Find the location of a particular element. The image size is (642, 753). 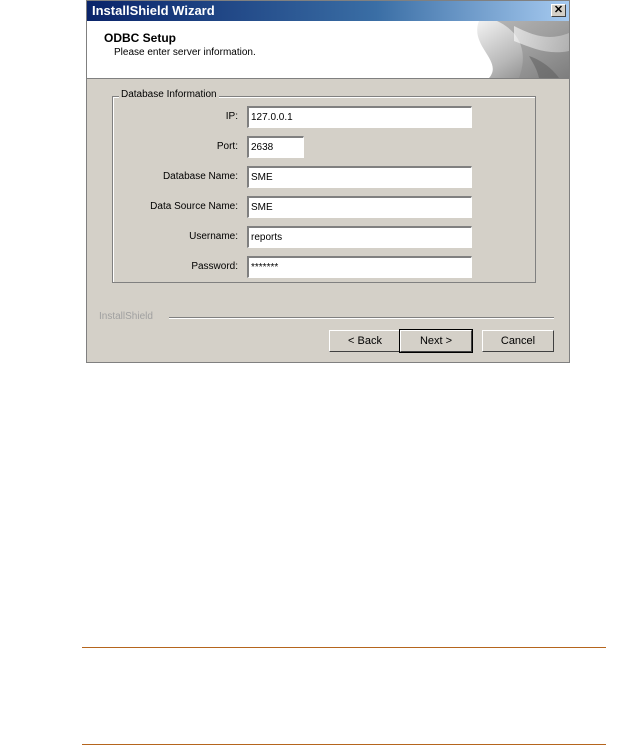

document-divider-bottom is located at coordinates (344, 744).